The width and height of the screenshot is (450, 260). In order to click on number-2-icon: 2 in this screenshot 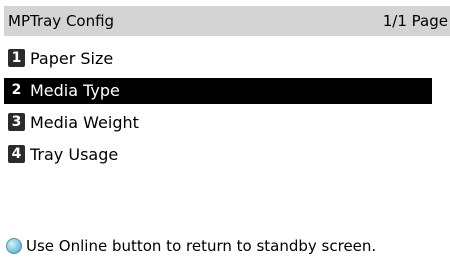, I will do `click(16, 90)`.